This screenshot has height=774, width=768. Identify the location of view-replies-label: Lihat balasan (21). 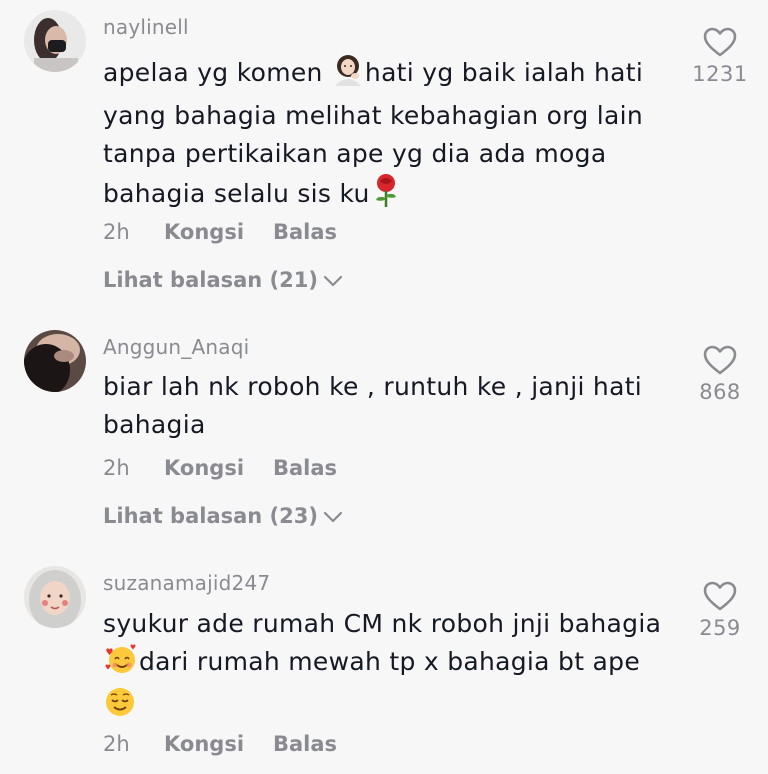
(210, 280).